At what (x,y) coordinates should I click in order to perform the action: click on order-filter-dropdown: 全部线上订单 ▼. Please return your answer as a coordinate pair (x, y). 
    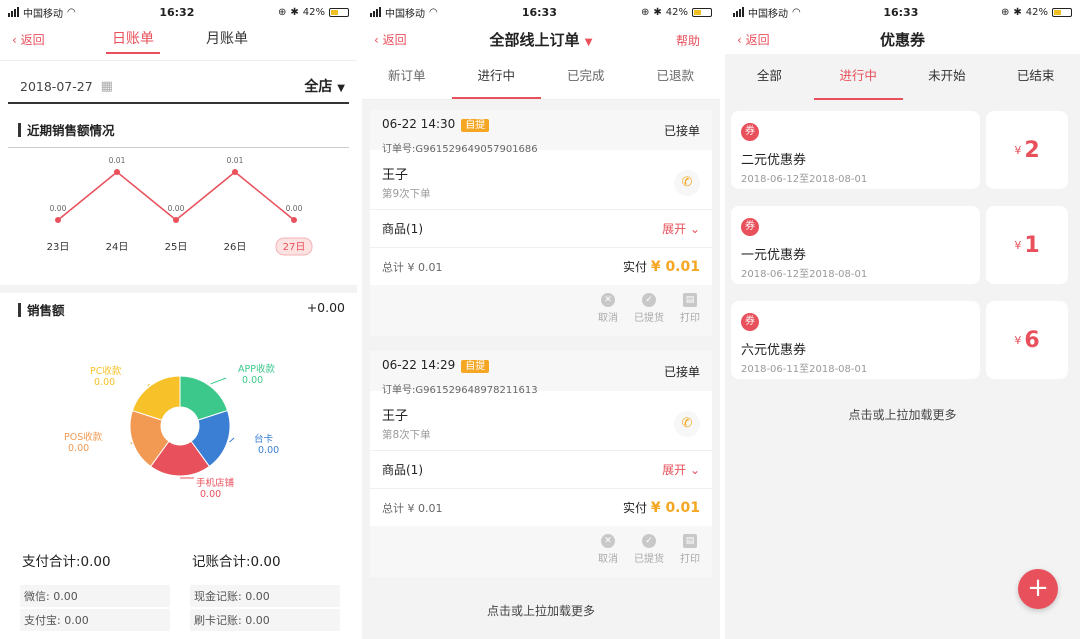
    Looking at the image, I should click on (541, 39).